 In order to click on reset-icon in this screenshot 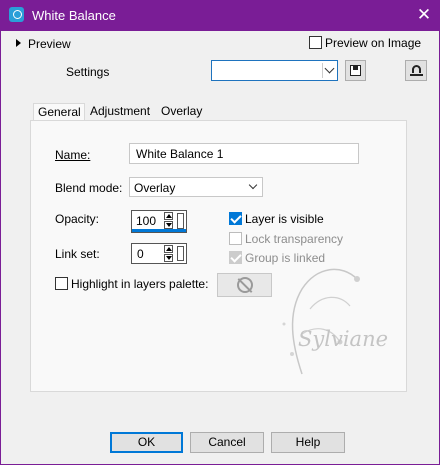, I will do `click(416, 70)`.